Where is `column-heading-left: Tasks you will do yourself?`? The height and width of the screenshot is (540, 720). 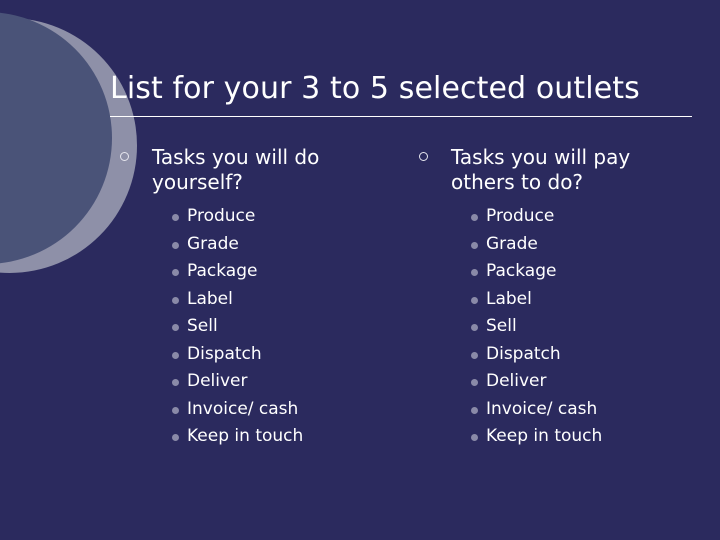
column-heading-left: Tasks you will do yourself? is located at coordinates (260, 170).